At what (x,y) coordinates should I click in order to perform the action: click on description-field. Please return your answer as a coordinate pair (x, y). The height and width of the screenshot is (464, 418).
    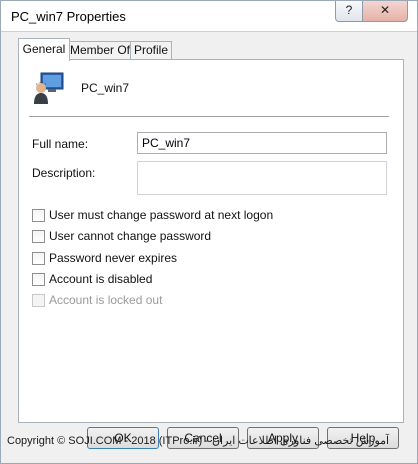
    Looking at the image, I should click on (262, 178).